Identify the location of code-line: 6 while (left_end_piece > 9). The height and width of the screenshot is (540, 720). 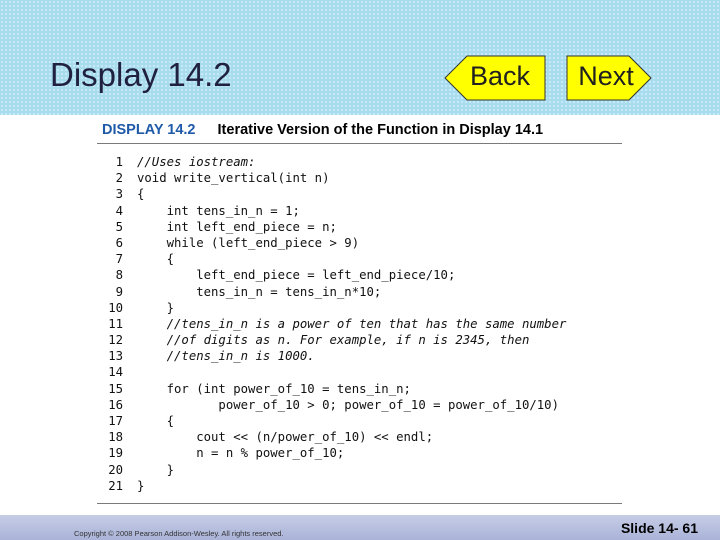
(359, 243).